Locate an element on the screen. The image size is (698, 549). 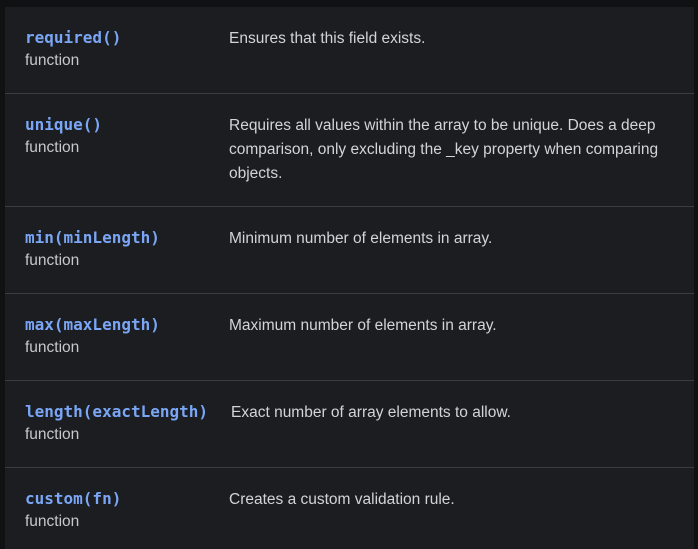
rule-description: Minimum number of elements in array. is located at coordinates (361, 238).